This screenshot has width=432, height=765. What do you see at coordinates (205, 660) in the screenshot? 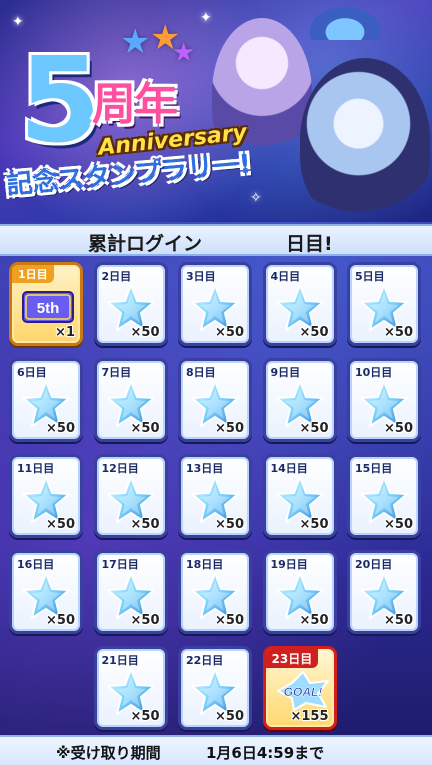
I see `stamp-day-label: 22日目` at bounding box center [205, 660].